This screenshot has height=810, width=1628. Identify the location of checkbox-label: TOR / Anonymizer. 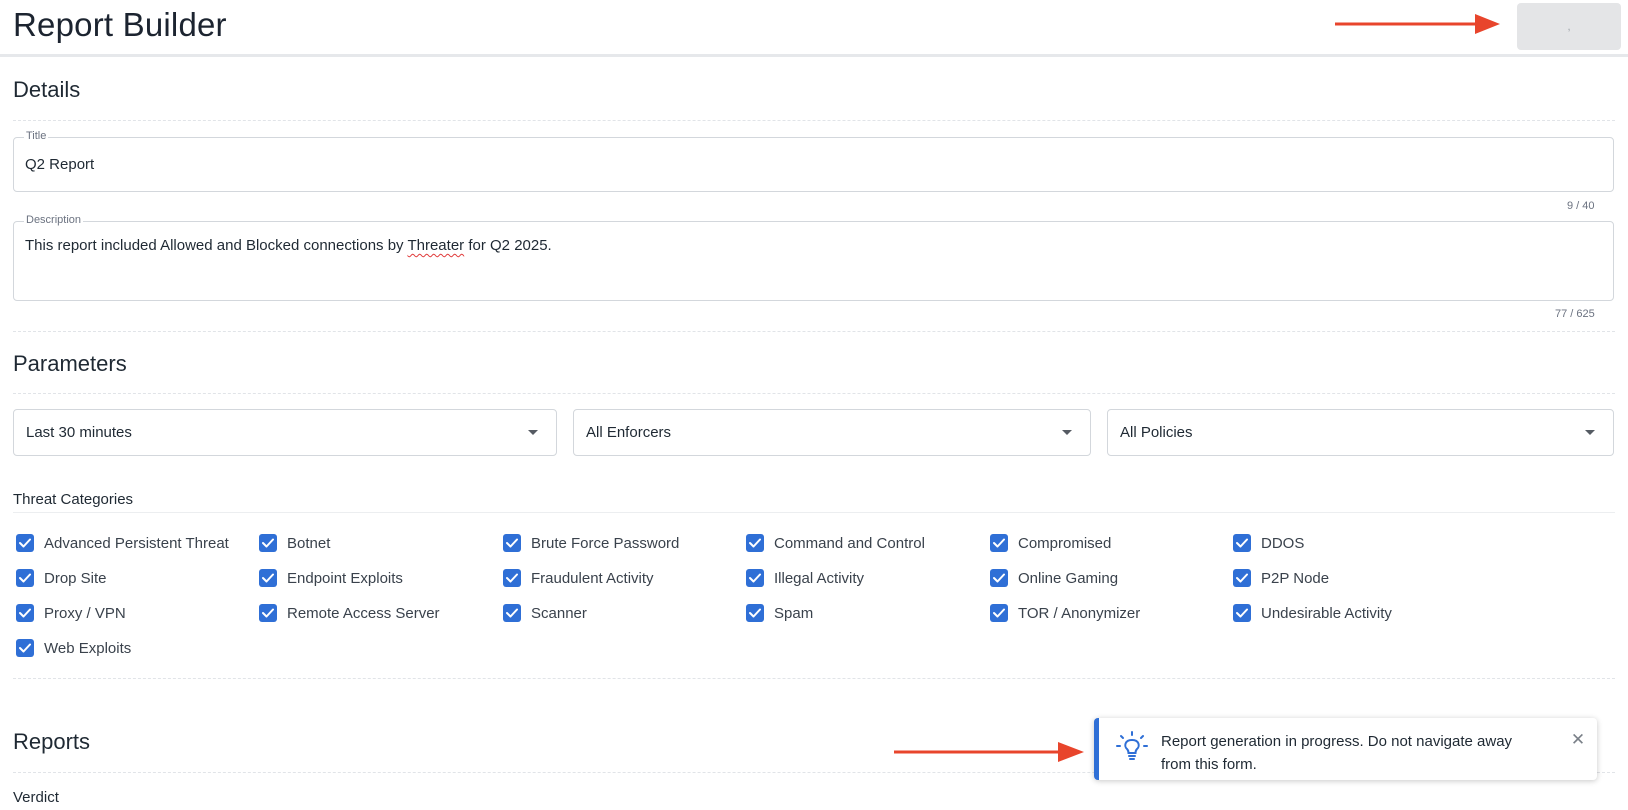
(1079, 613).